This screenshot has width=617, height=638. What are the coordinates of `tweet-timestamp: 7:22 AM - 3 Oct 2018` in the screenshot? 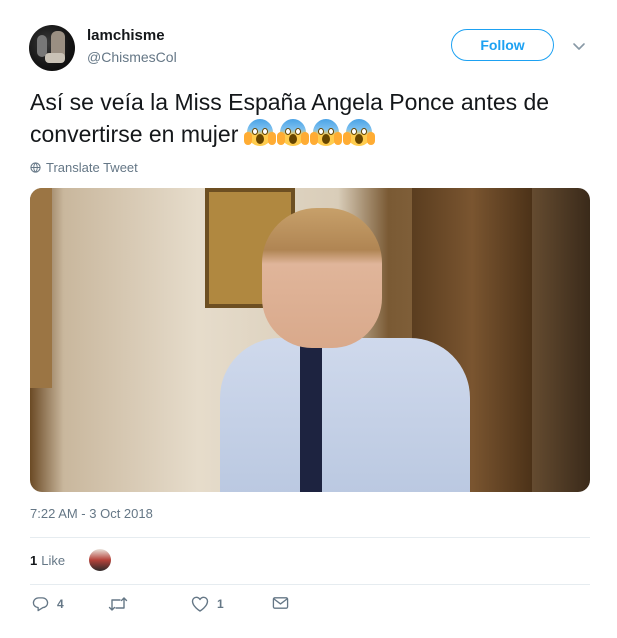 It's located at (91, 513).